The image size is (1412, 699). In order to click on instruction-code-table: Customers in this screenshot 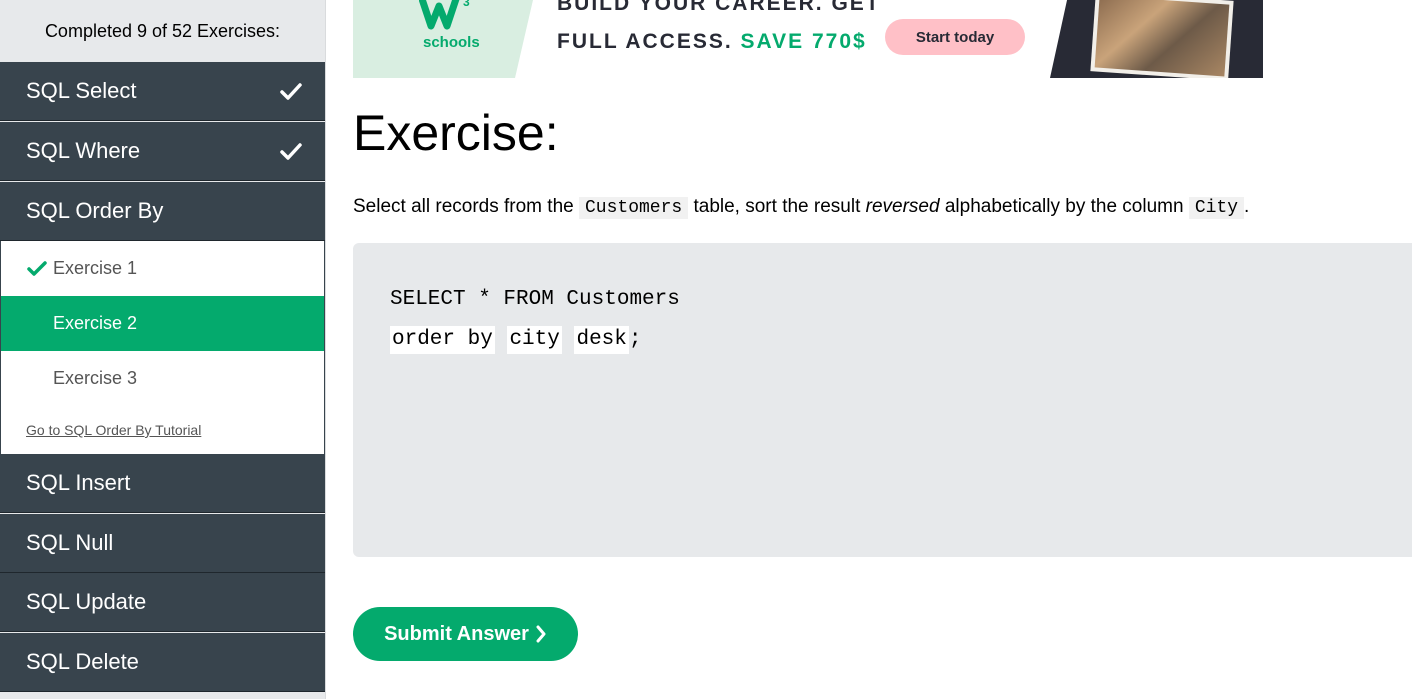, I will do `click(633, 208)`.